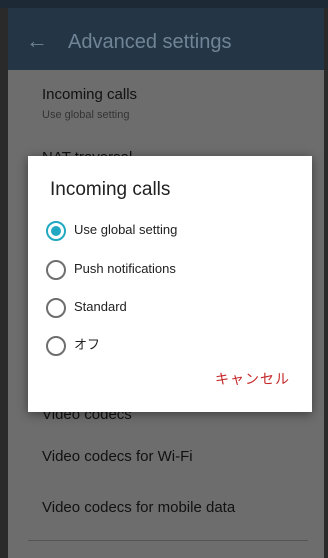  I want to click on option-use-global-setting: Use global setting, so click(171, 231).